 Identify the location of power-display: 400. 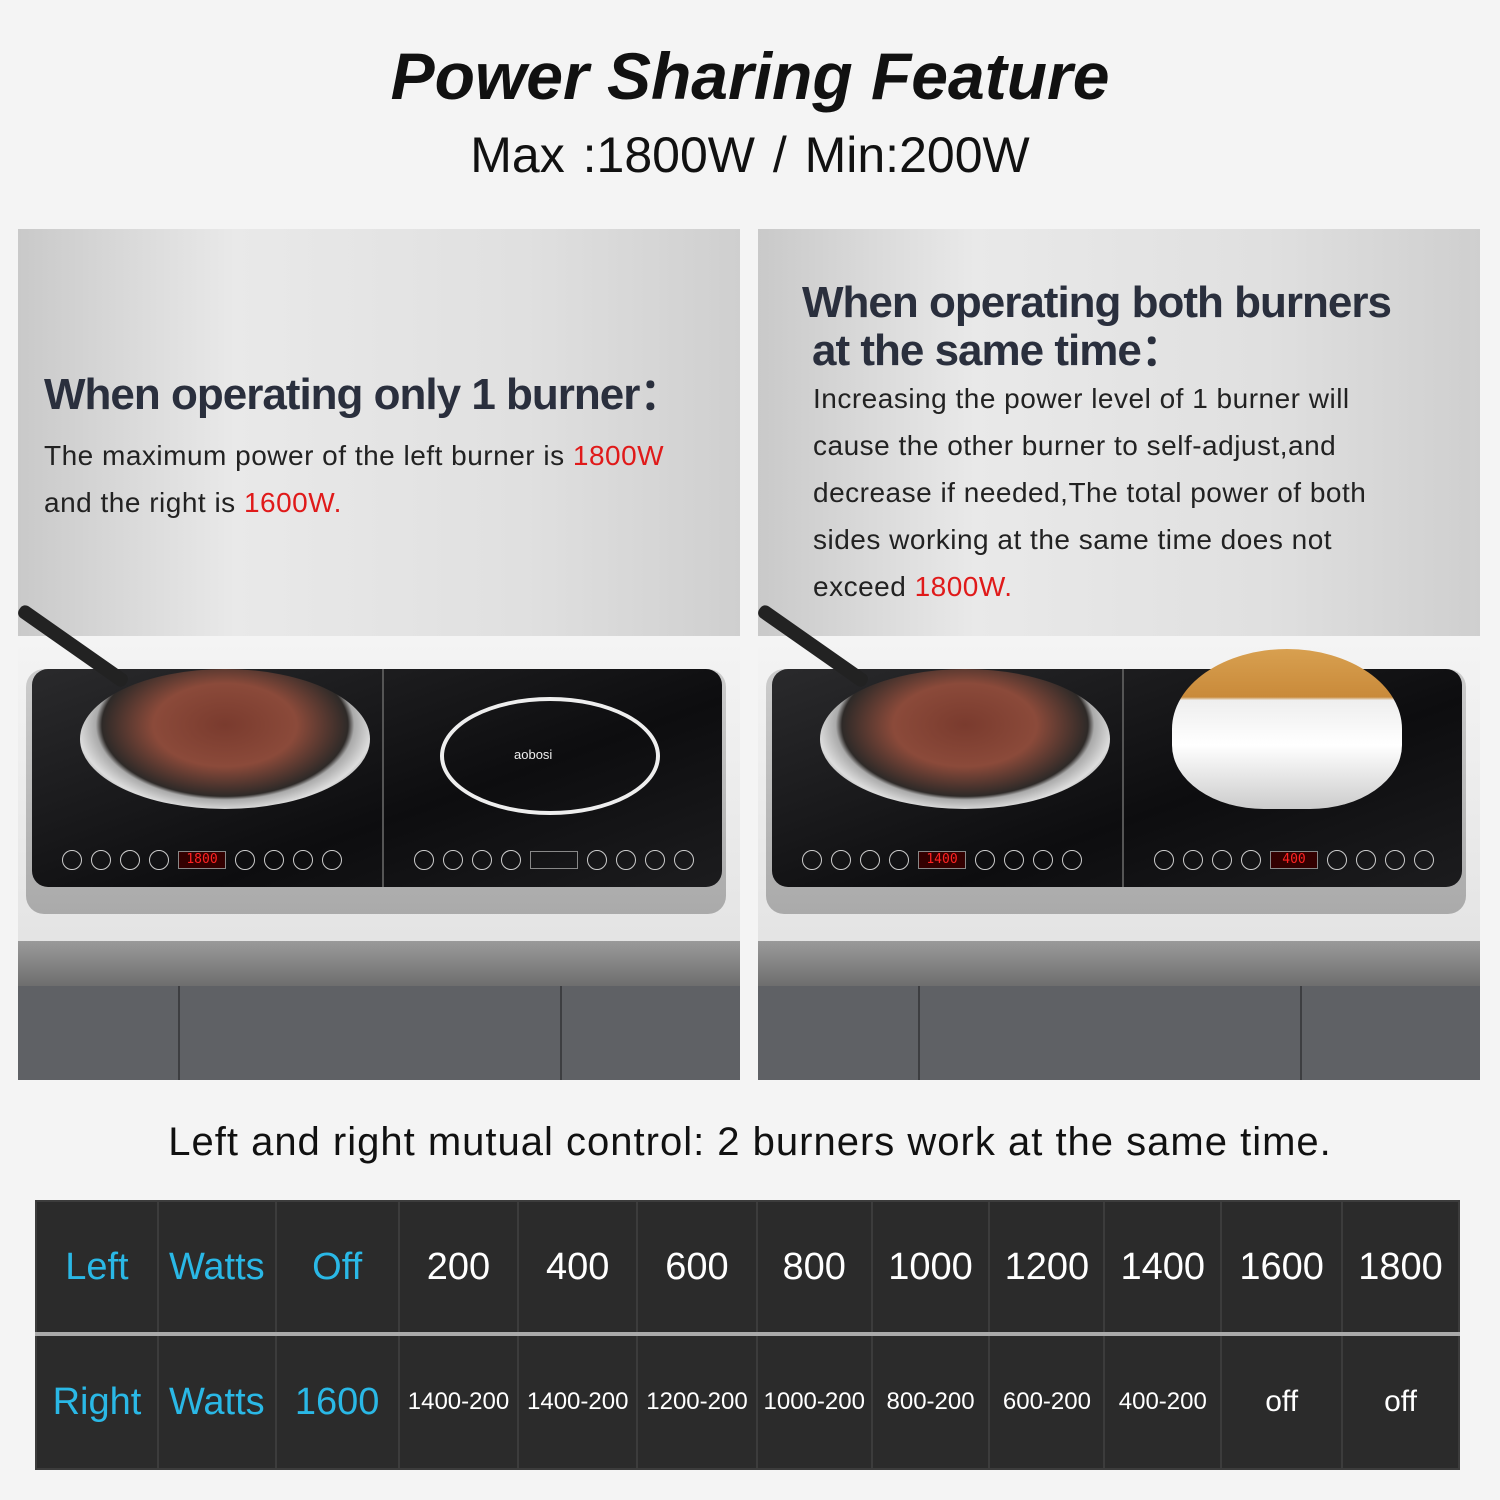
(1294, 860).